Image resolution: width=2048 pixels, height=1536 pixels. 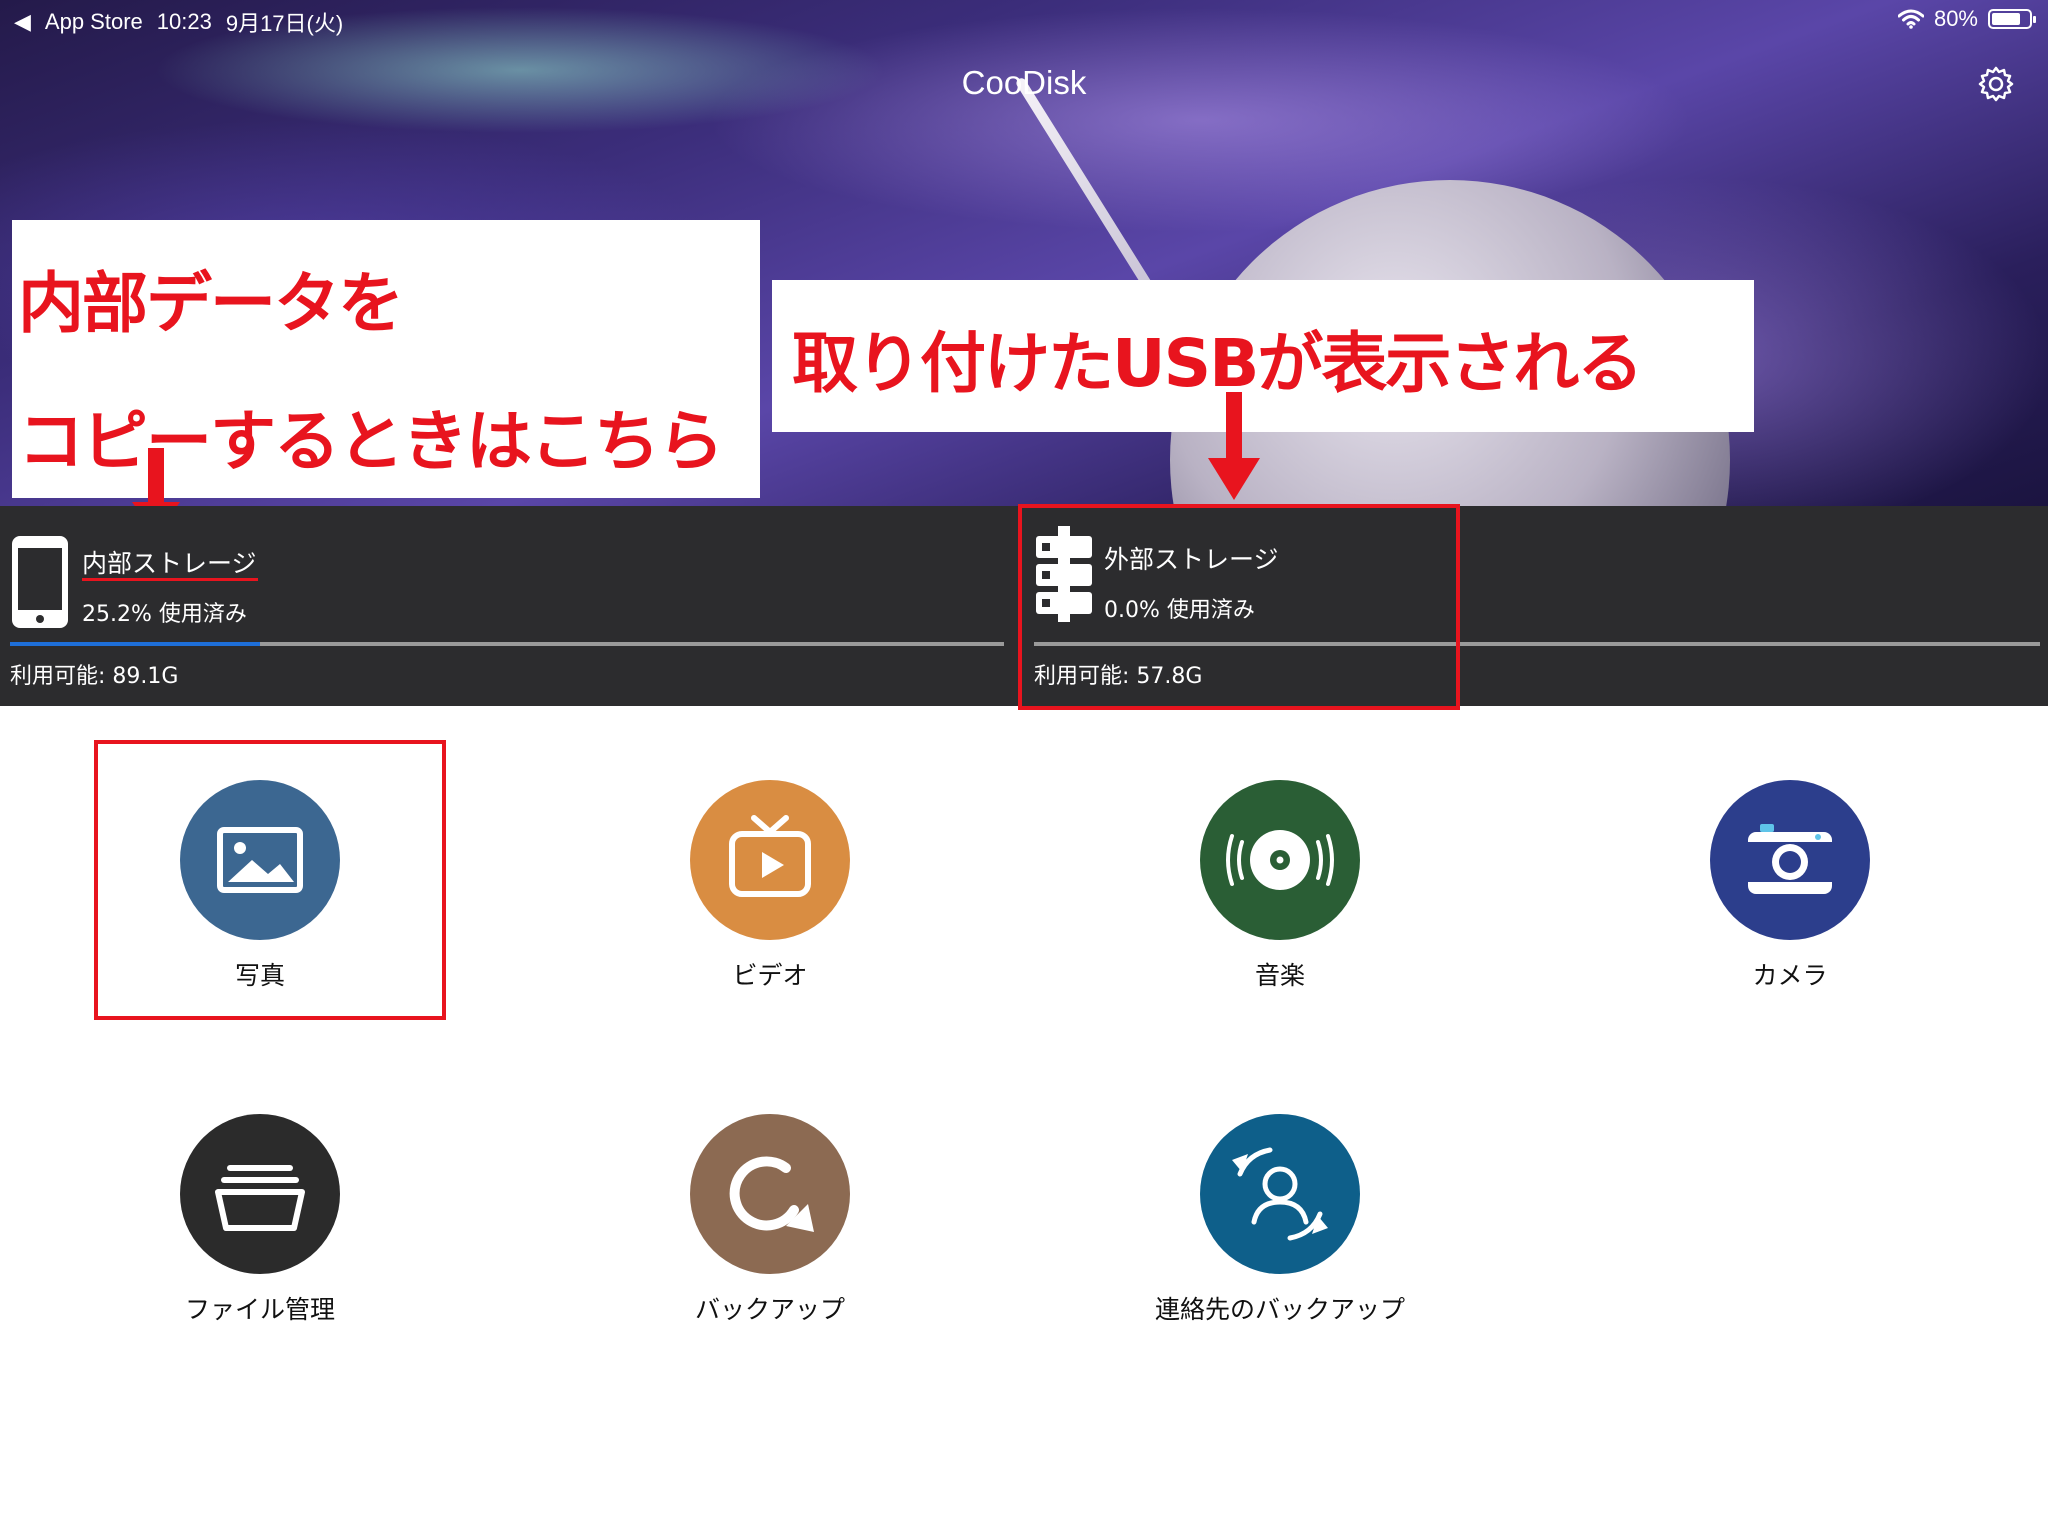 I want to click on internal-storage-available: 利用可能: 89.1G, so click(x=94, y=676).